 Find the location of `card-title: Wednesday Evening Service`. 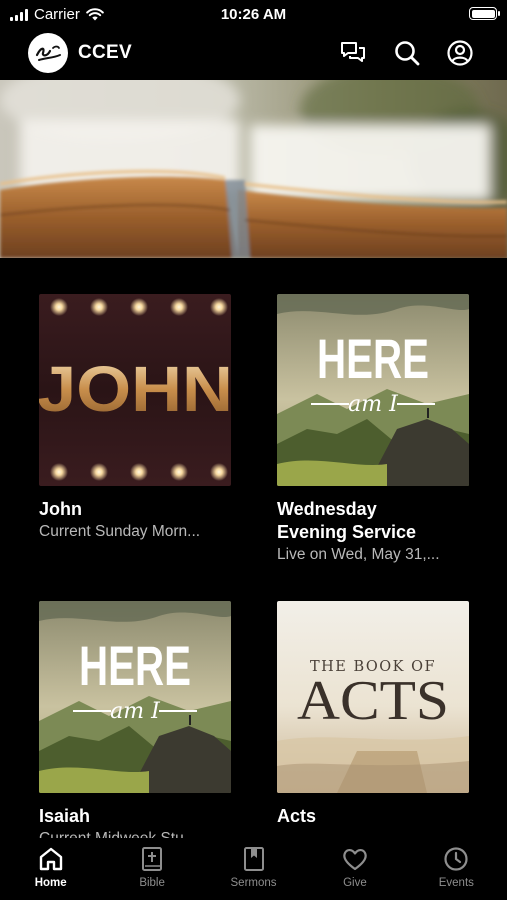

card-title: Wednesday Evening Service is located at coordinates (347, 520).